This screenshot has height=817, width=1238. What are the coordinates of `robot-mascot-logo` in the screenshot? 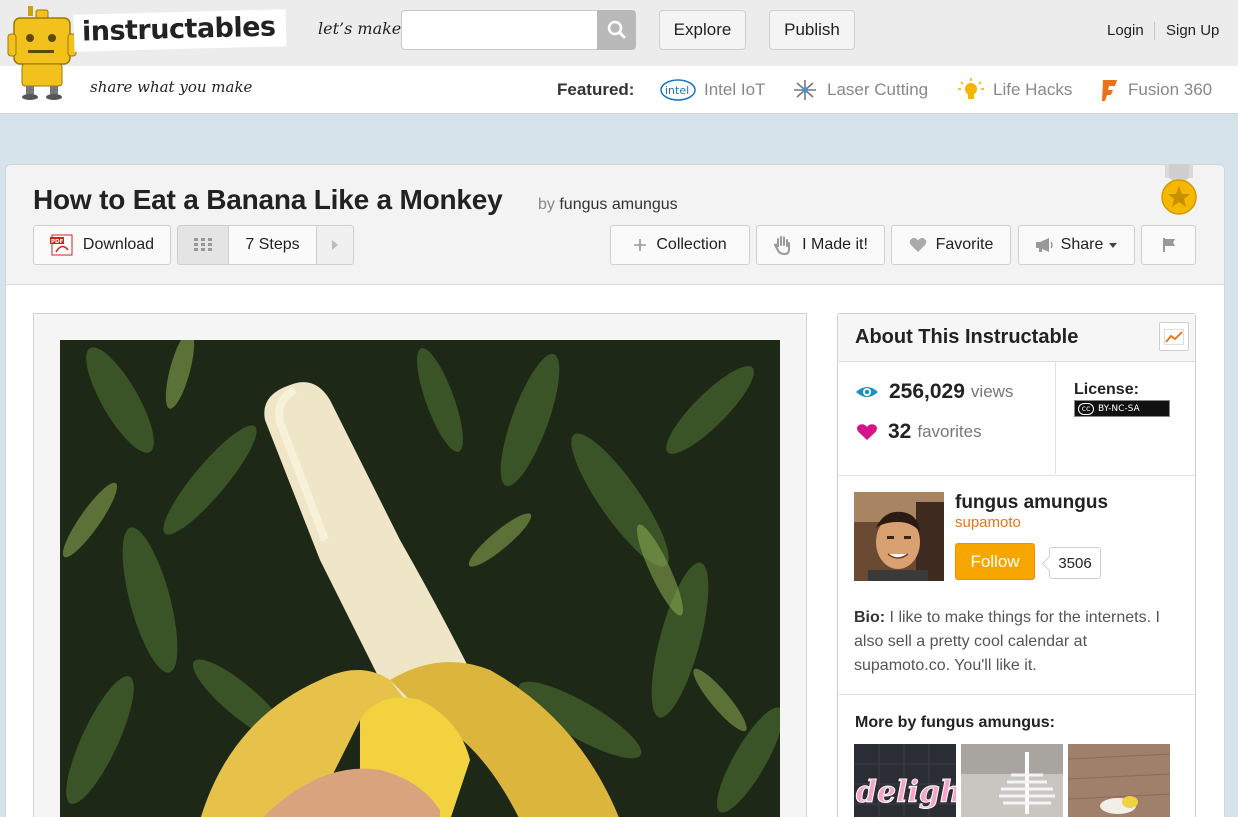 It's located at (42, 53).